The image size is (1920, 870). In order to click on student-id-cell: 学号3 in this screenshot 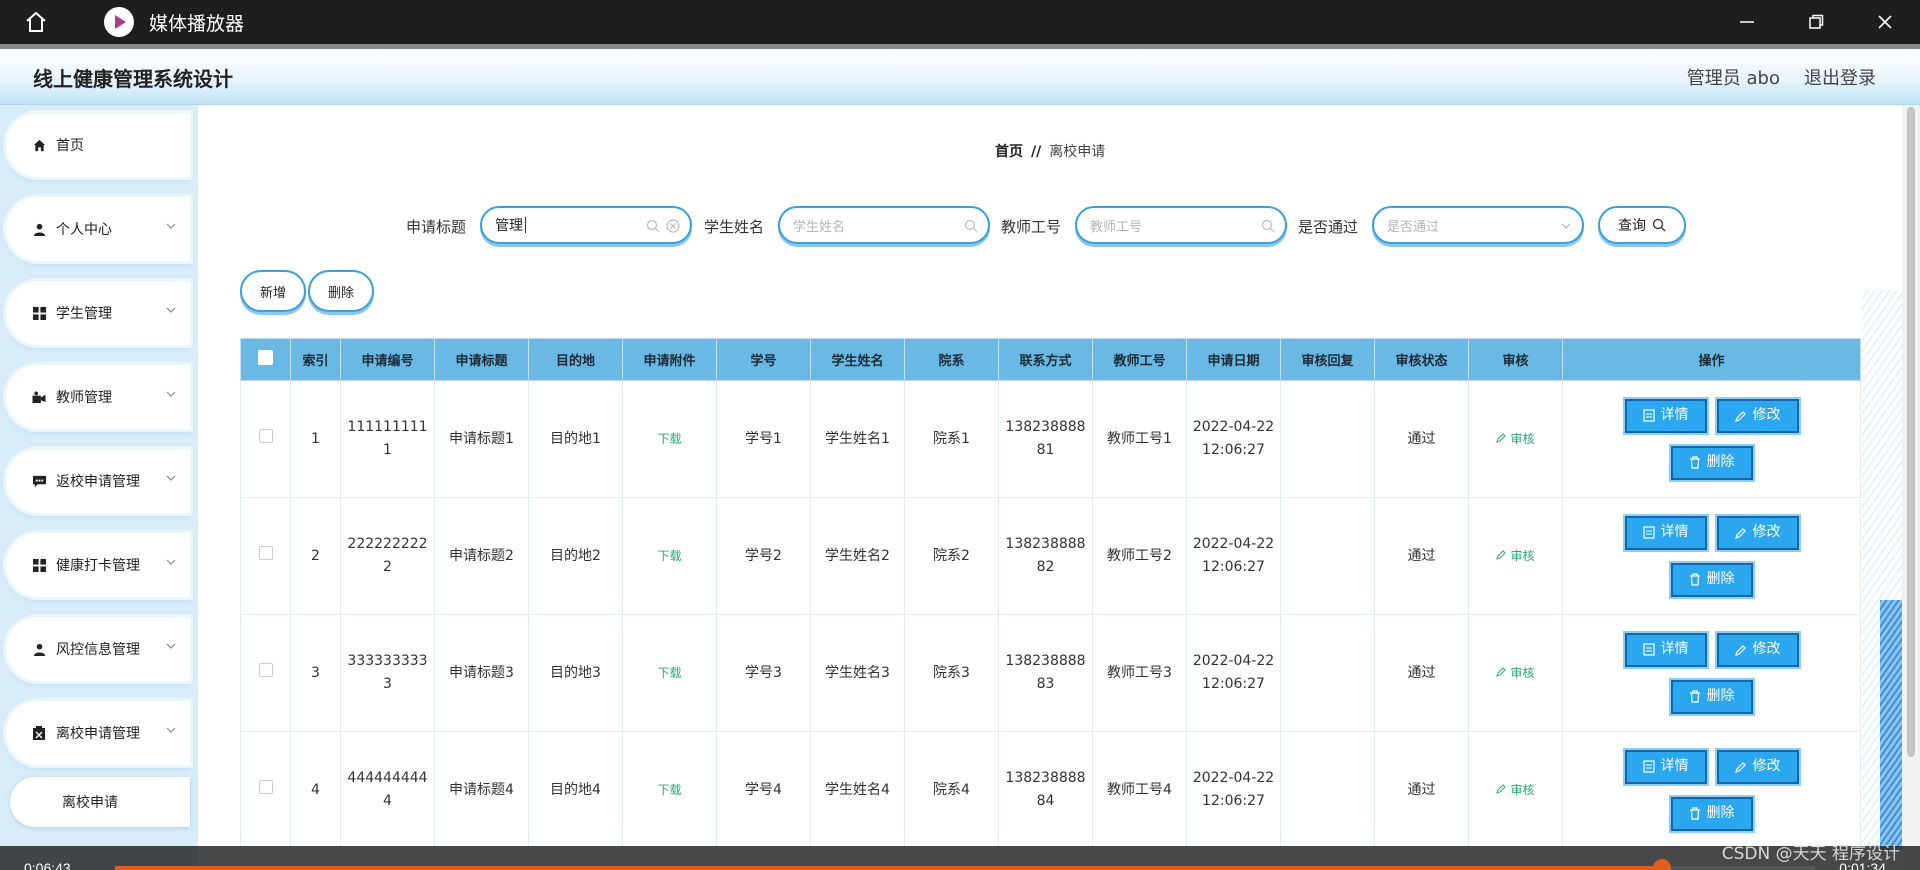, I will do `click(763, 673)`.